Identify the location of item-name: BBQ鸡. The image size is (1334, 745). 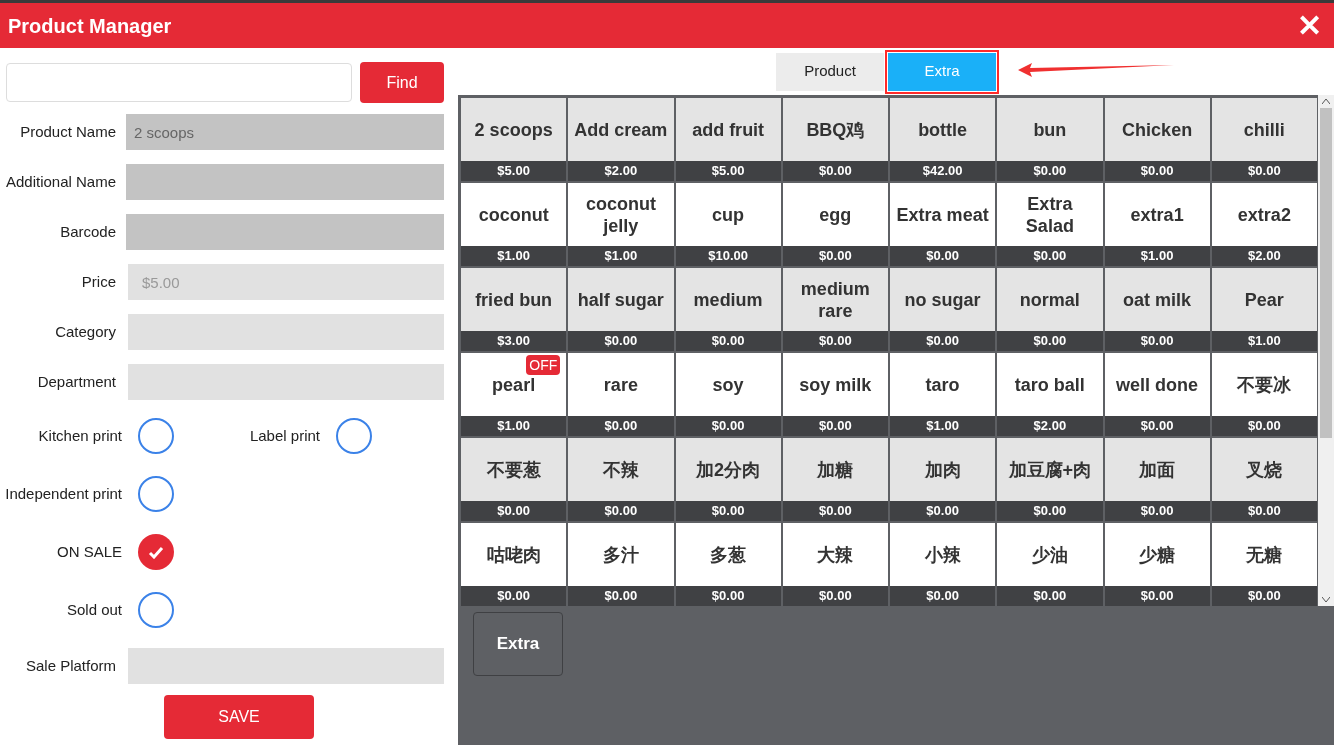
(835, 129).